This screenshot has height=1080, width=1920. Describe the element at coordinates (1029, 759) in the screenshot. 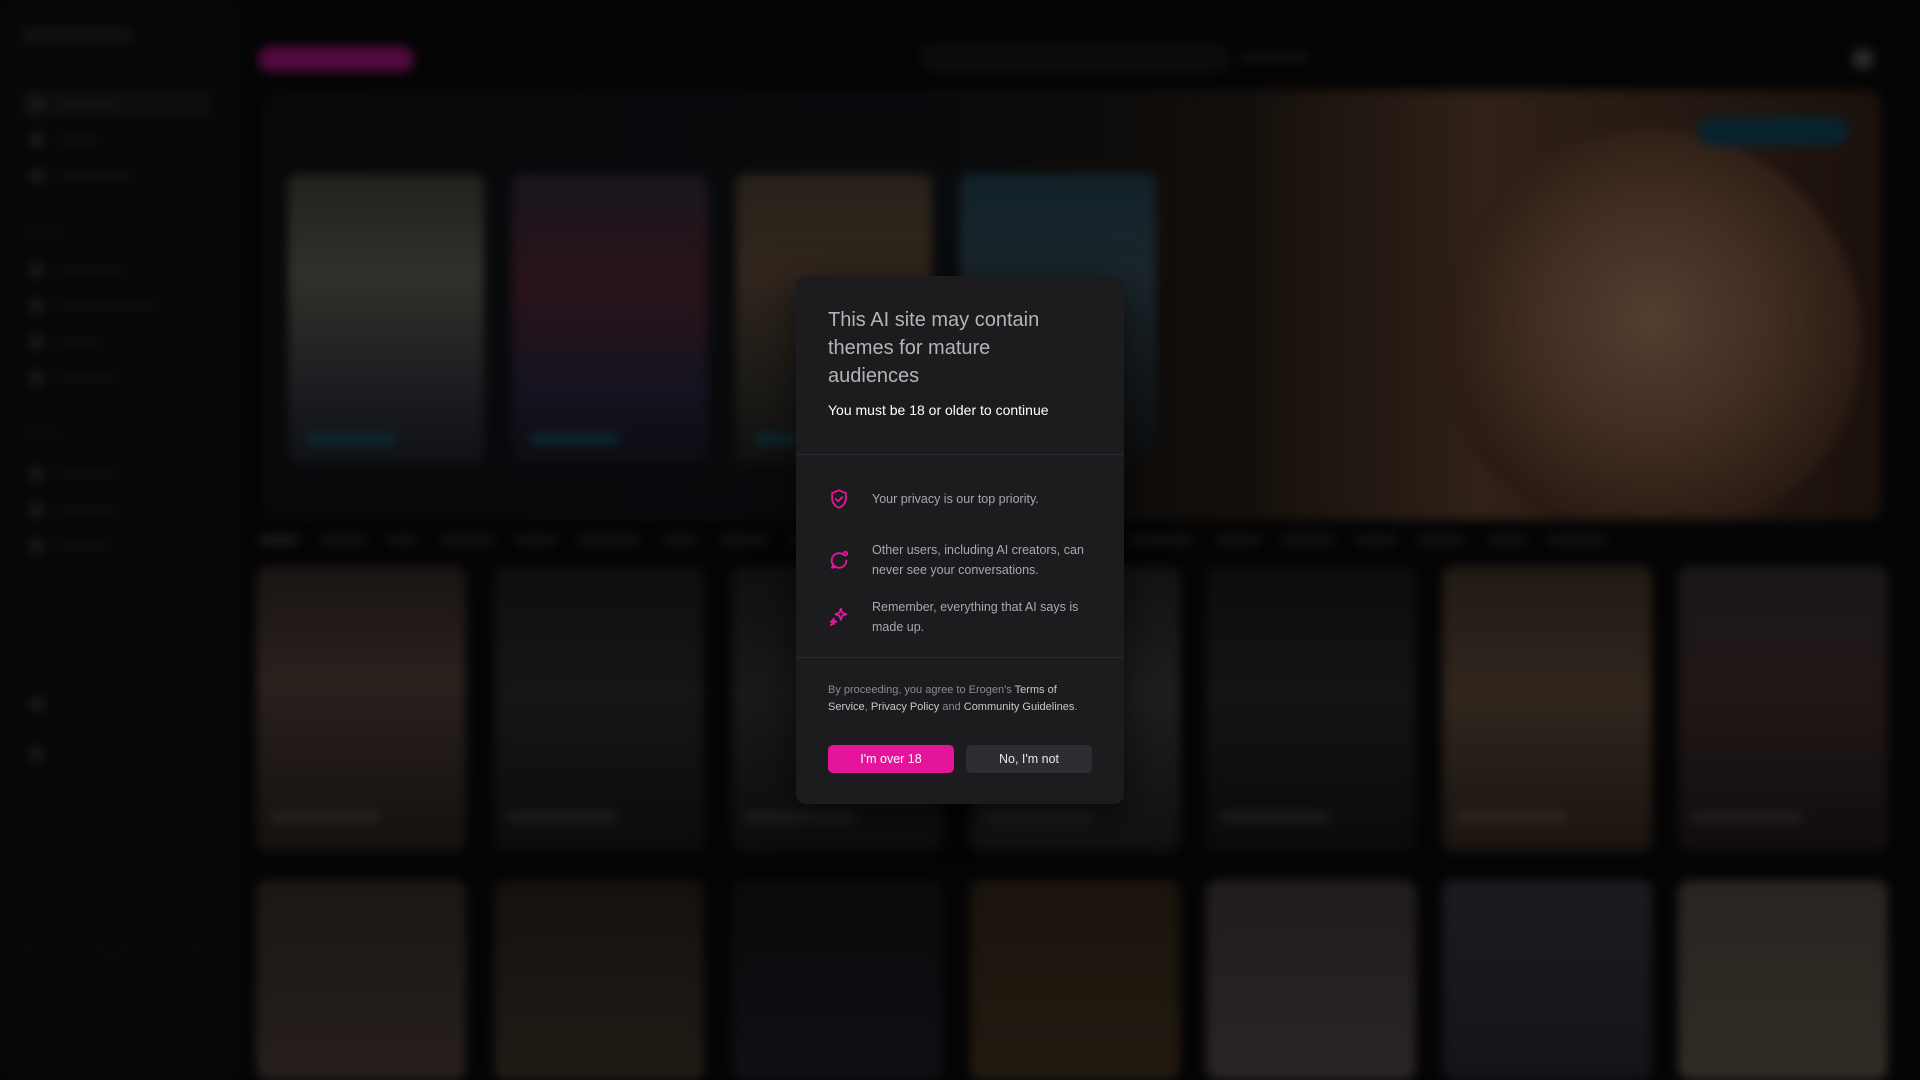

I see `decline-button: No, I'm not` at that location.